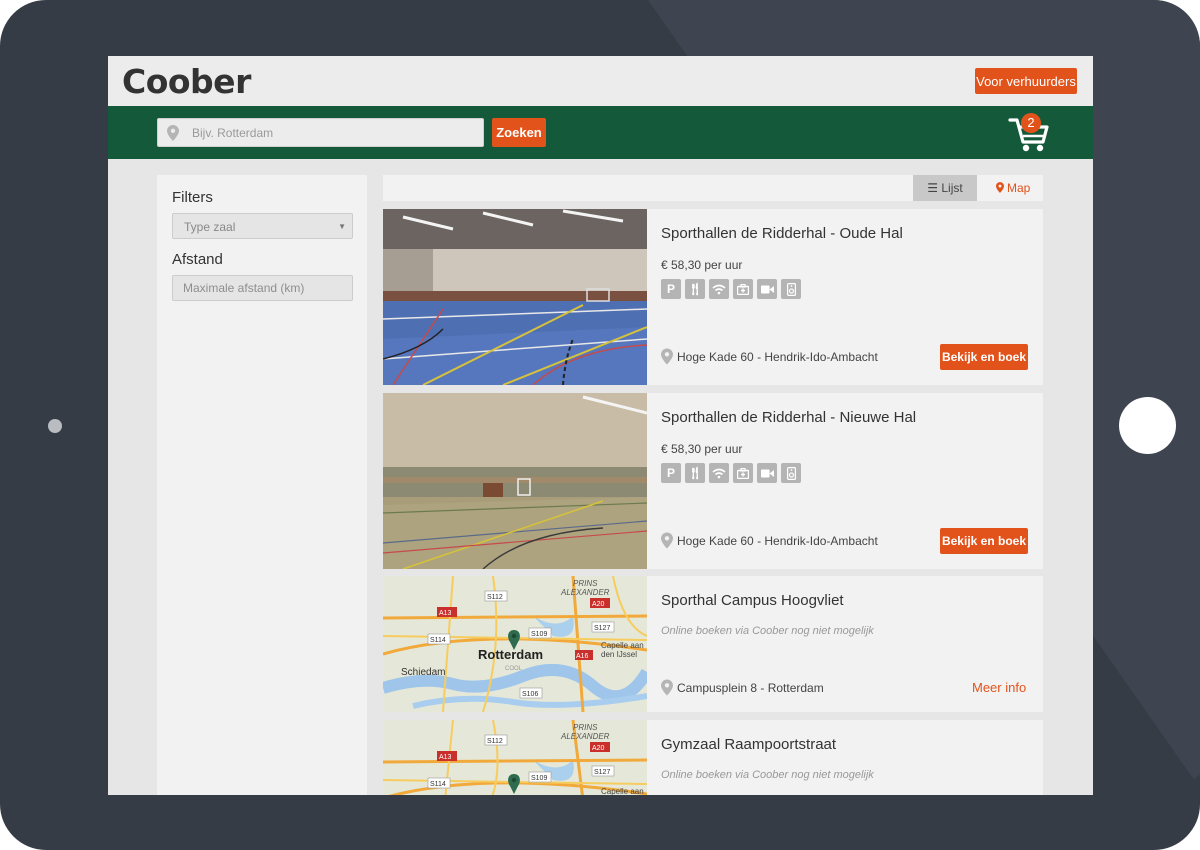 This screenshot has width=1200, height=850. What do you see at coordinates (262, 485) in the screenshot?
I see `filters-panel: Filters Type zaal ▼ Afstand` at bounding box center [262, 485].